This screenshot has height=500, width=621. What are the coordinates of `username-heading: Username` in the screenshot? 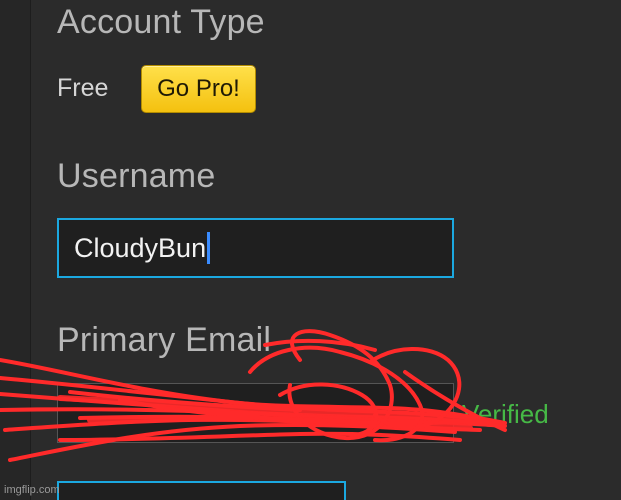 It's located at (136, 176).